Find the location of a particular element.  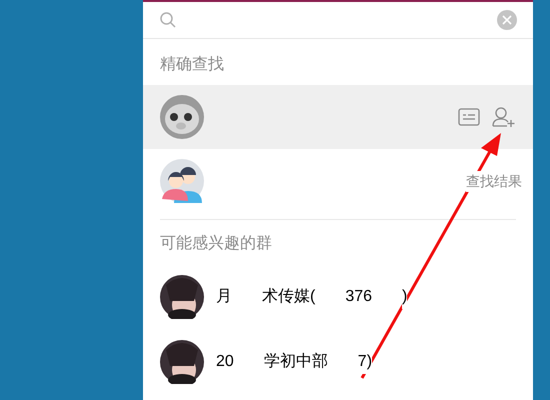

section-title: 精确查找 is located at coordinates (192, 64).